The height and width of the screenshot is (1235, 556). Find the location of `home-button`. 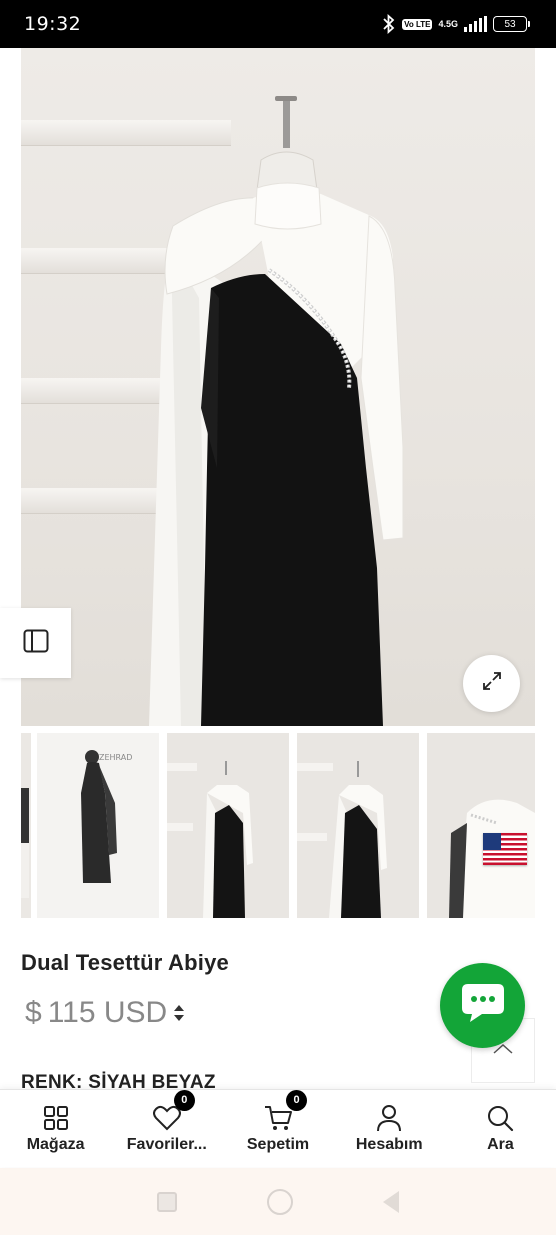

home-button is located at coordinates (280, 1201).